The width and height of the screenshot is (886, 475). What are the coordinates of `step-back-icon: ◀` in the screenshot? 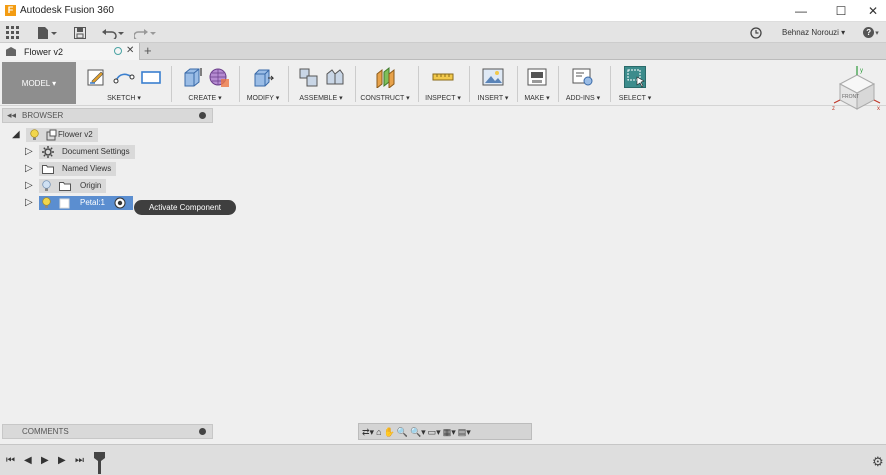 It's located at (28, 460).